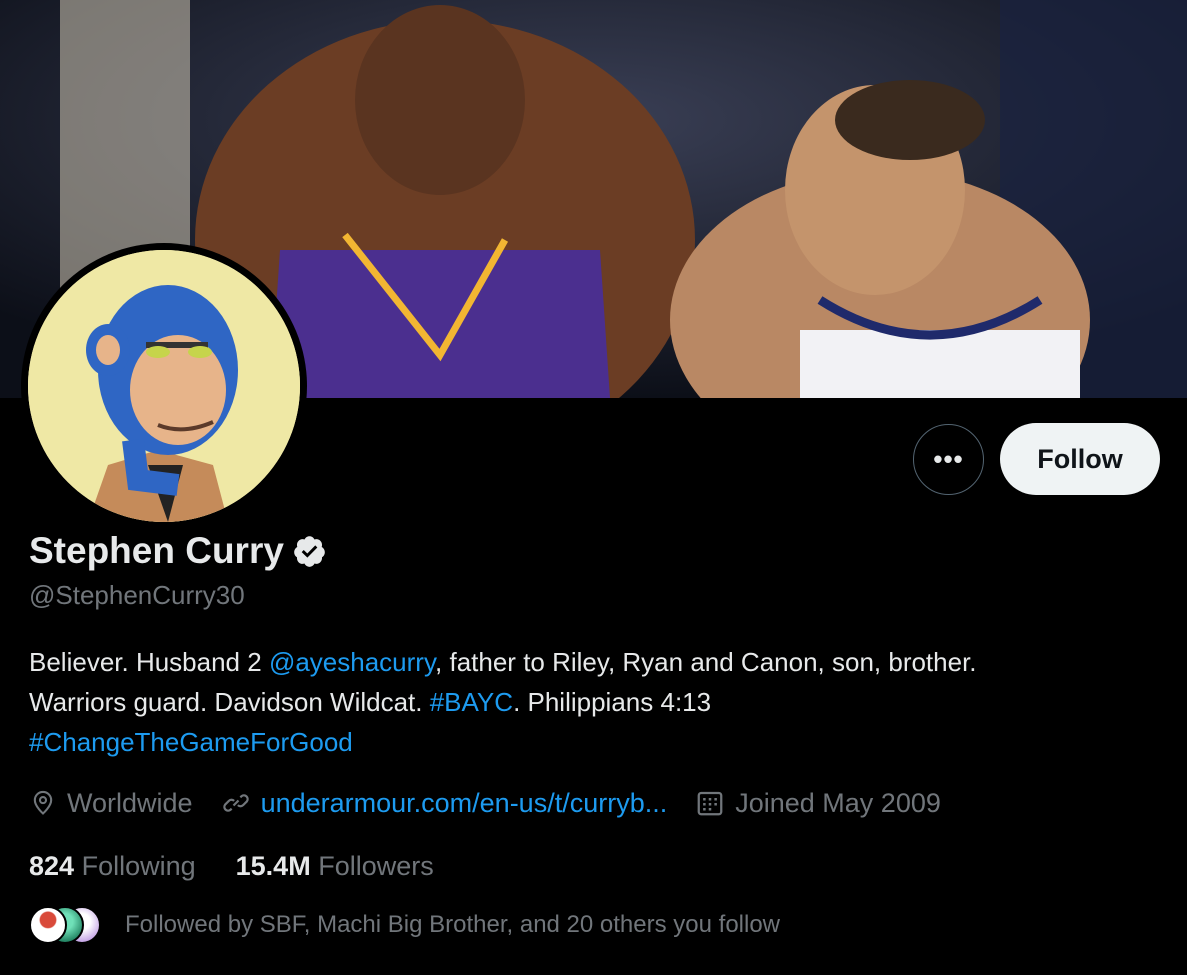 This screenshot has height=975, width=1187. Describe the element at coordinates (229, 702) in the screenshot. I see `bio-text: Warriors guard. Davidson Wildcat.` at that location.